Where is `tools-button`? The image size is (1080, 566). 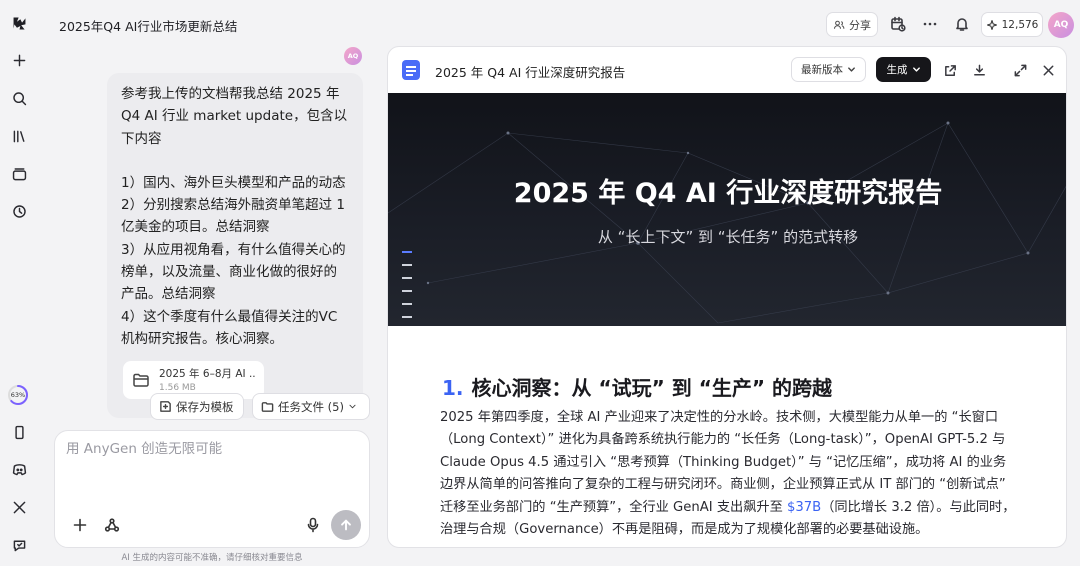
tools-button is located at coordinates (112, 525).